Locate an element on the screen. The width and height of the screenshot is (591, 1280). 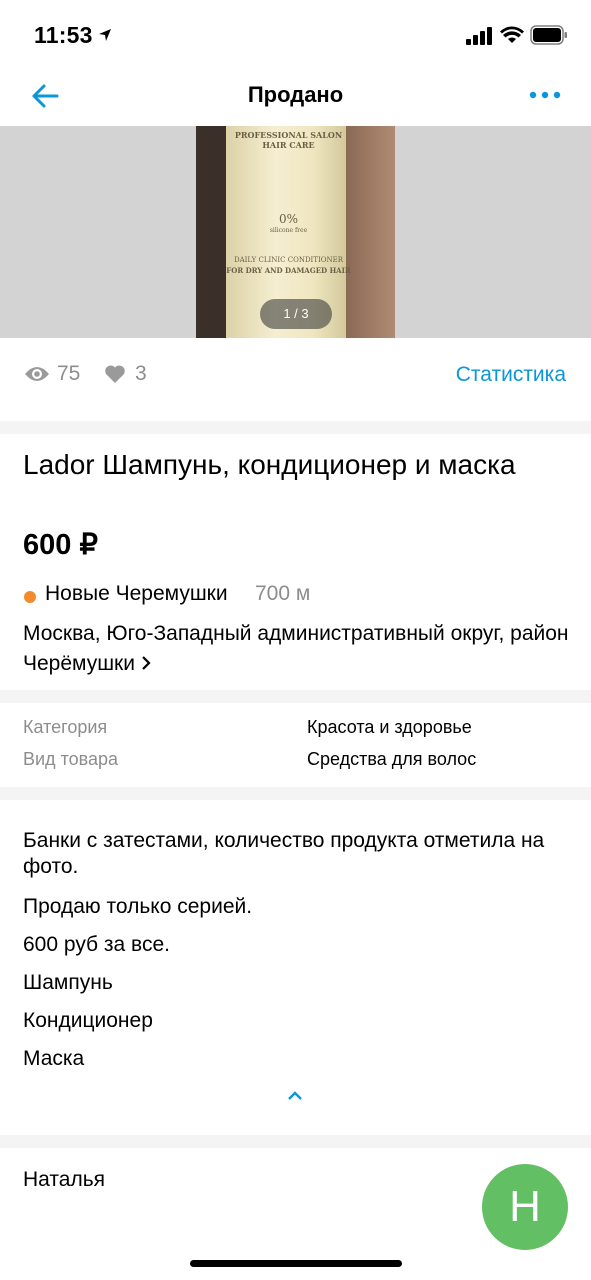
home-indicator is located at coordinates (296, 1263).